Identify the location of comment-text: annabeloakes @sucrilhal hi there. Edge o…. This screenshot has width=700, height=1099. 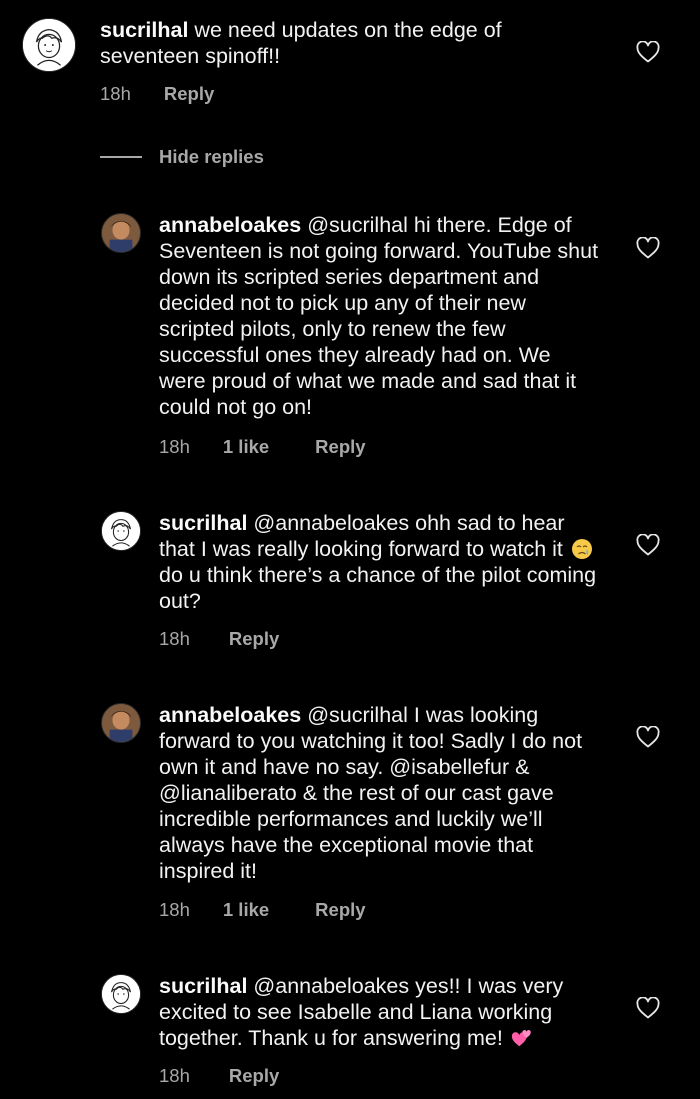
(379, 316).